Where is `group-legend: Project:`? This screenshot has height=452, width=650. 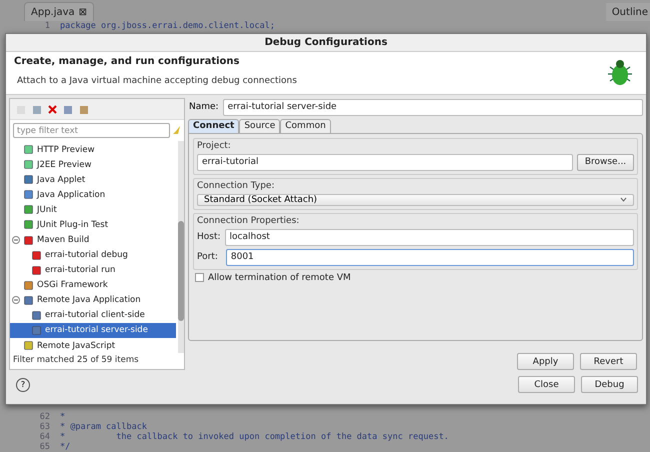
group-legend: Project: is located at coordinates (415, 145).